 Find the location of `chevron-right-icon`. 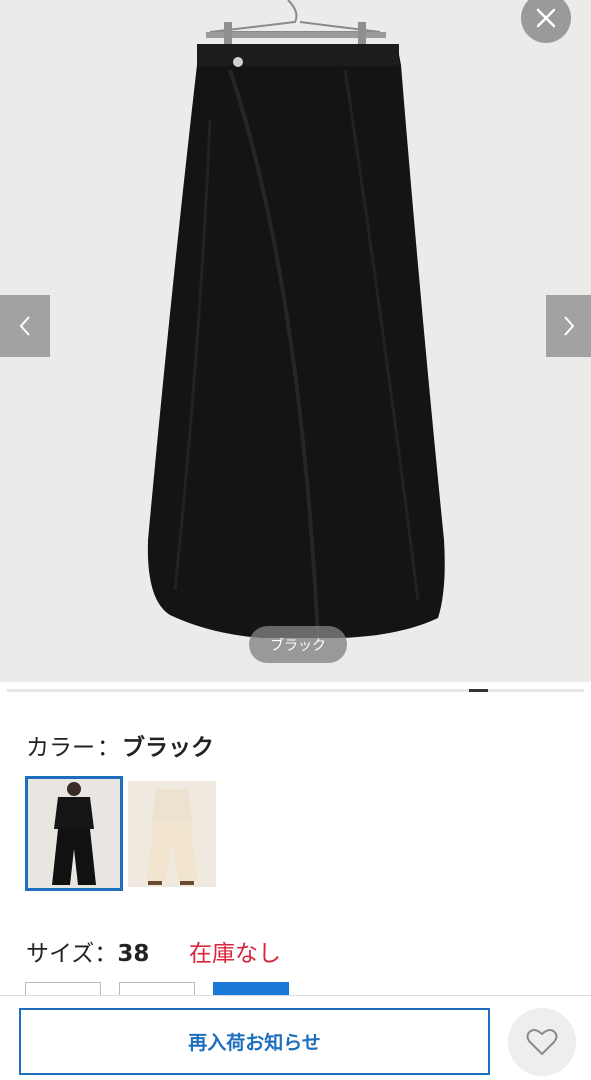

chevron-right-icon is located at coordinates (568, 326).